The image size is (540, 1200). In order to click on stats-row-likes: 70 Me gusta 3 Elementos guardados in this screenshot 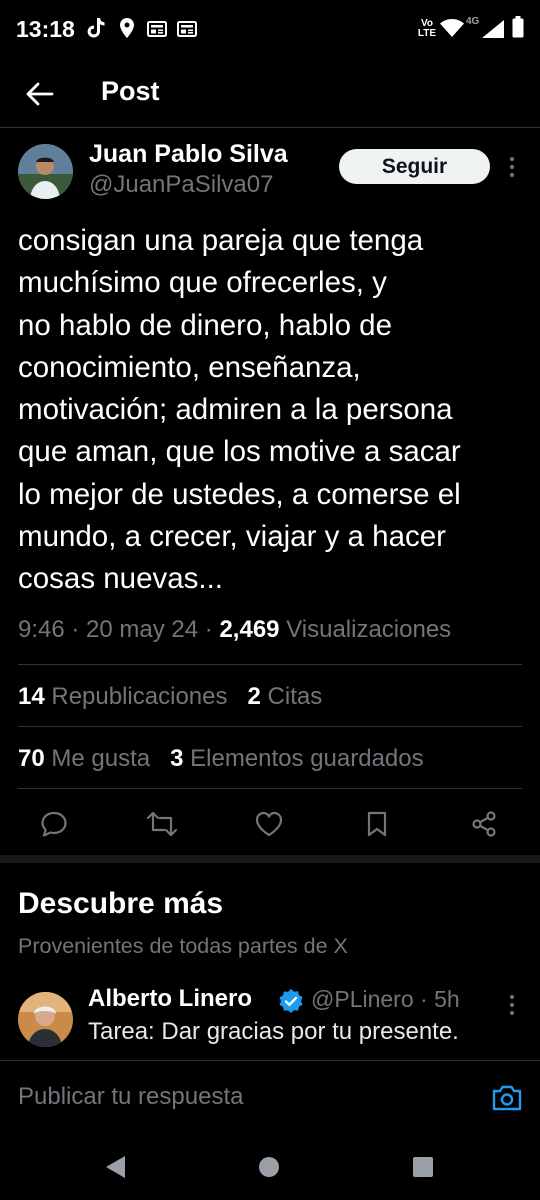, I will do `click(221, 759)`.